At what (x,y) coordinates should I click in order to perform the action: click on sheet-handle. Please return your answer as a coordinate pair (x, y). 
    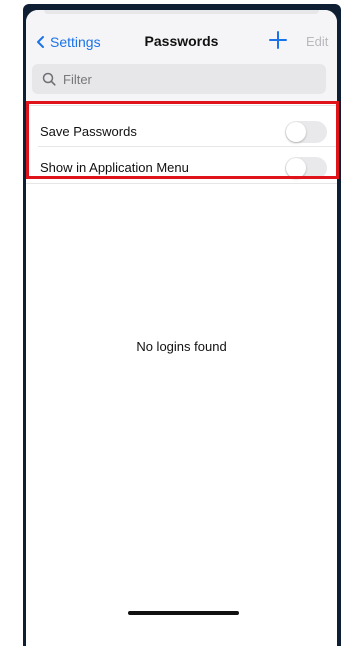
    Looking at the image, I should click on (181, 12).